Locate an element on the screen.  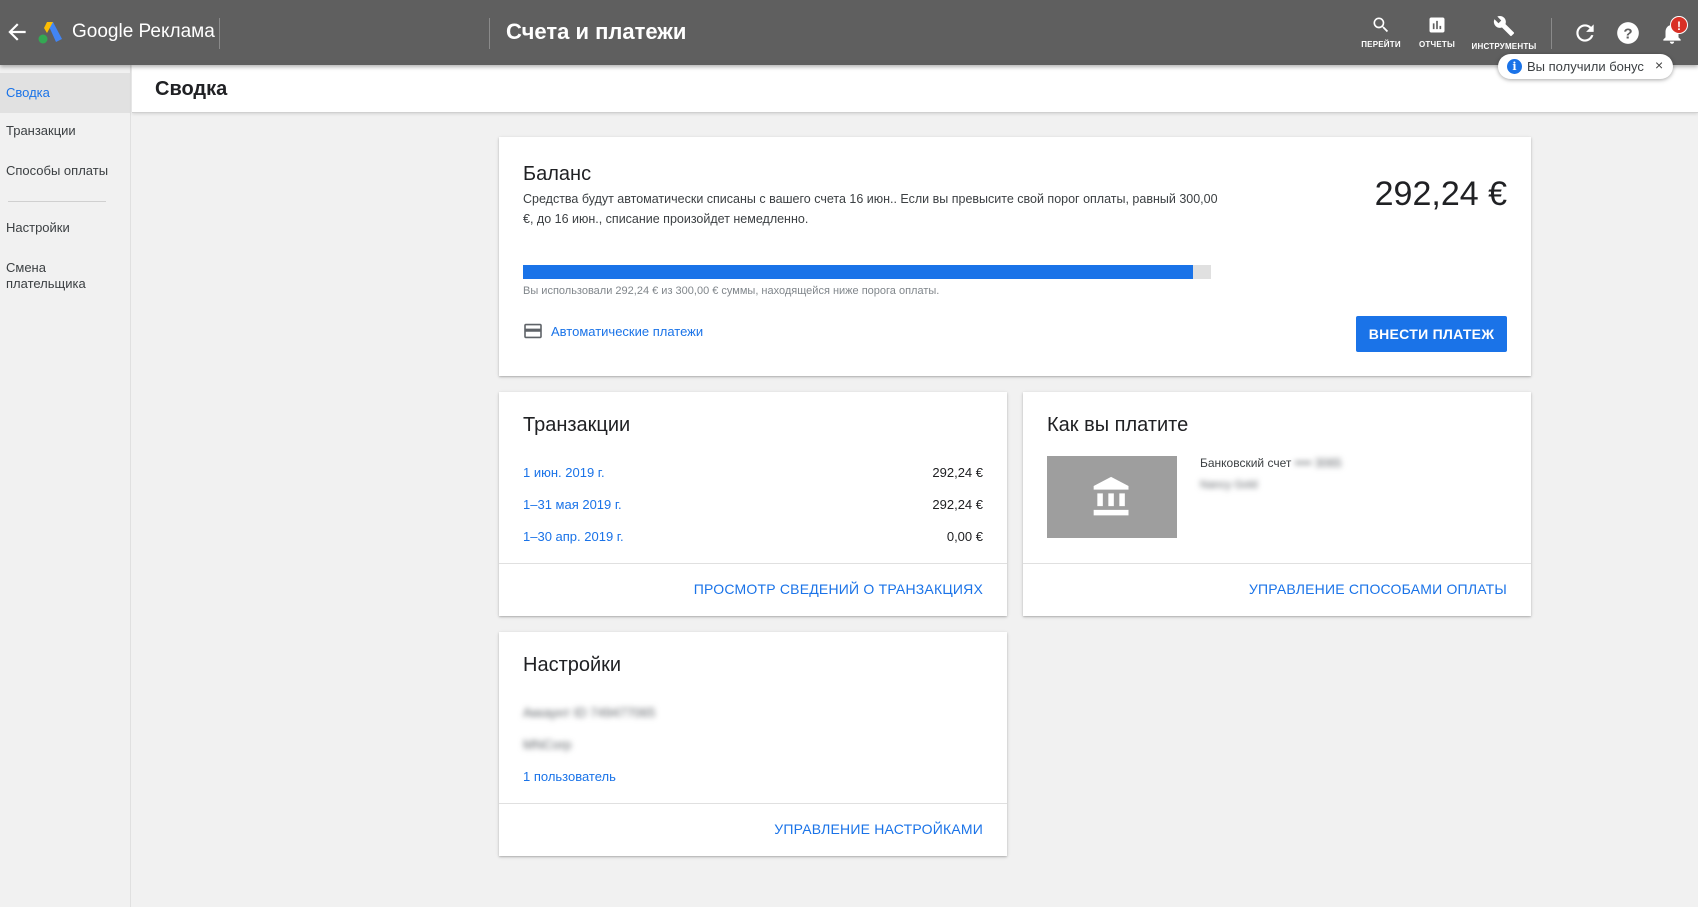
reports-button: ОТЧЕТЫ is located at coordinates (1437, 32).